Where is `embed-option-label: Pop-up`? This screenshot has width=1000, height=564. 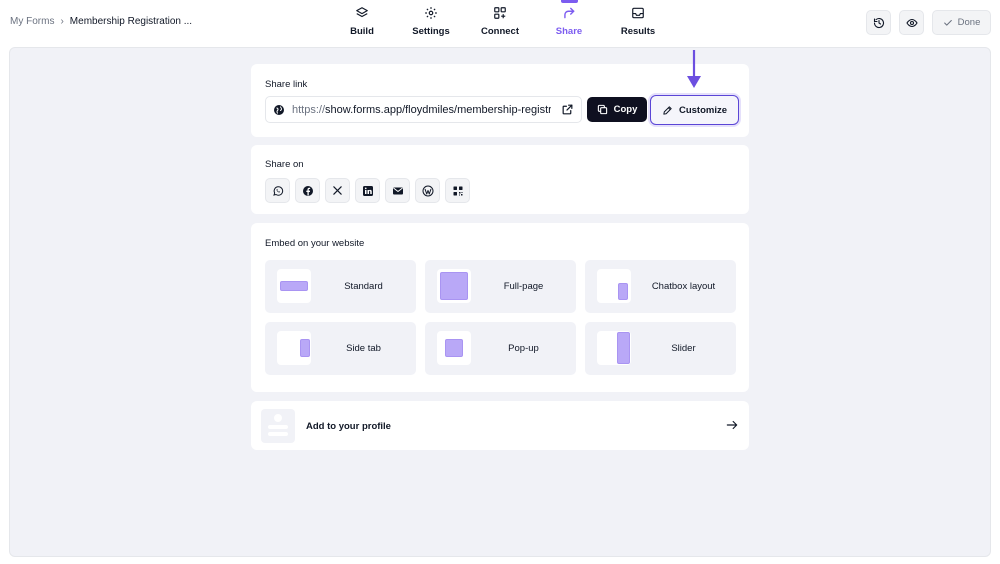 embed-option-label: Pop-up is located at coordinates (523, 348).